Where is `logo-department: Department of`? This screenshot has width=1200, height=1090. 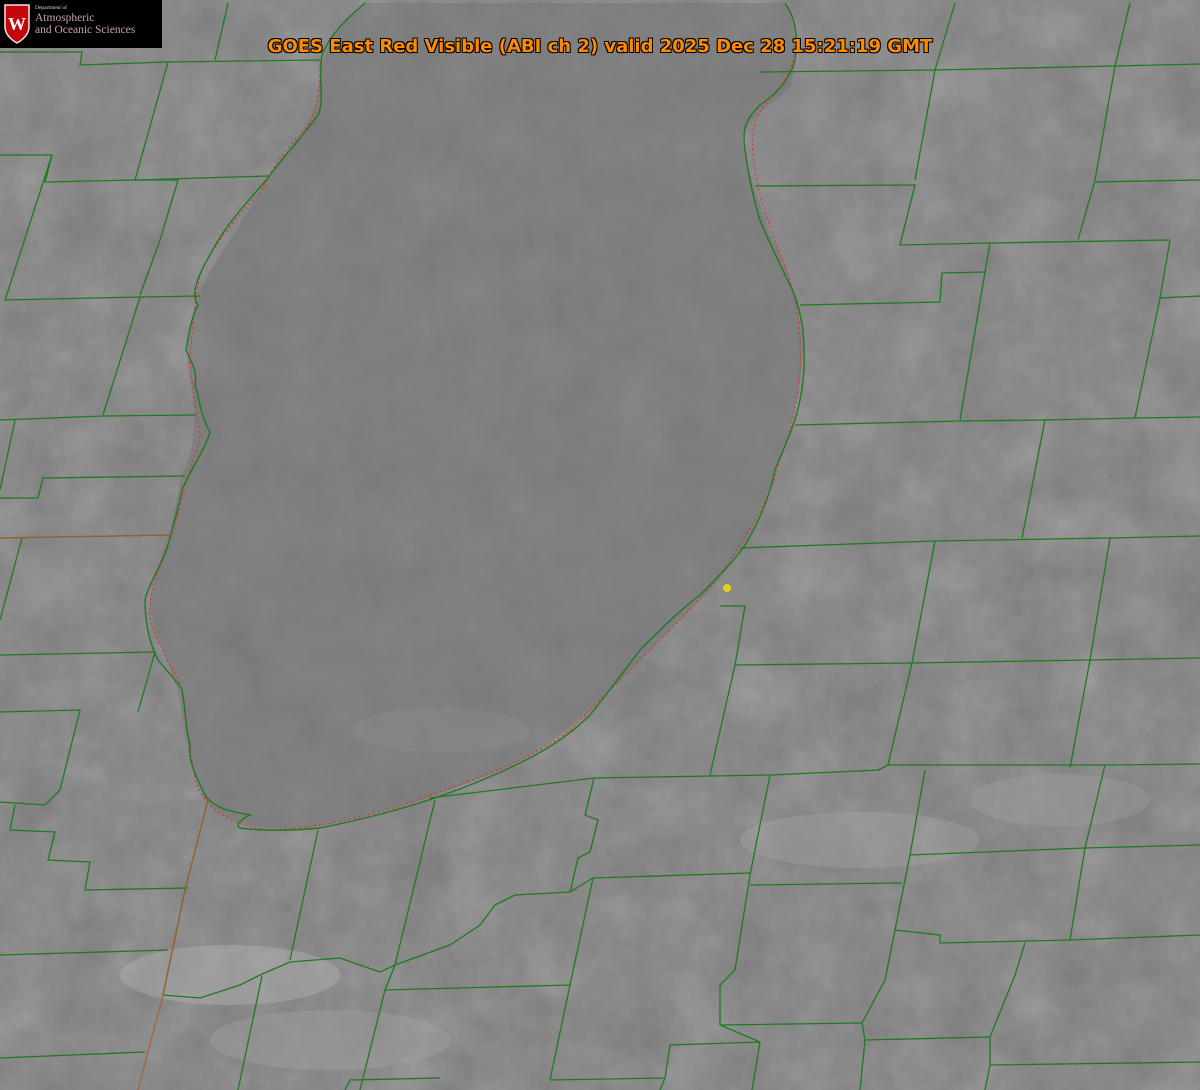
logo-department: Department of is located at coordinates (51, 8).